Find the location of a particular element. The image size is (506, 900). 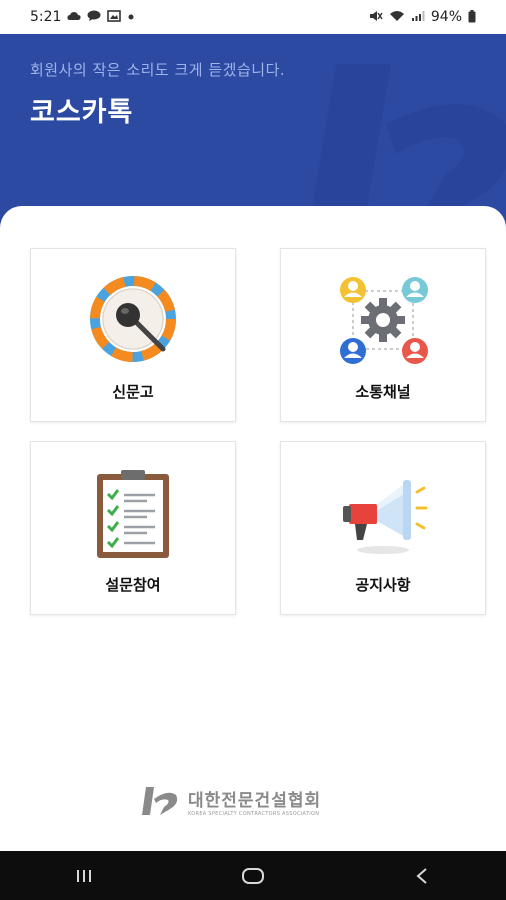

header-subtitle: 회원사의 작은 소리도 크게 듣겠습니다. is located at coordinates (158, 70).